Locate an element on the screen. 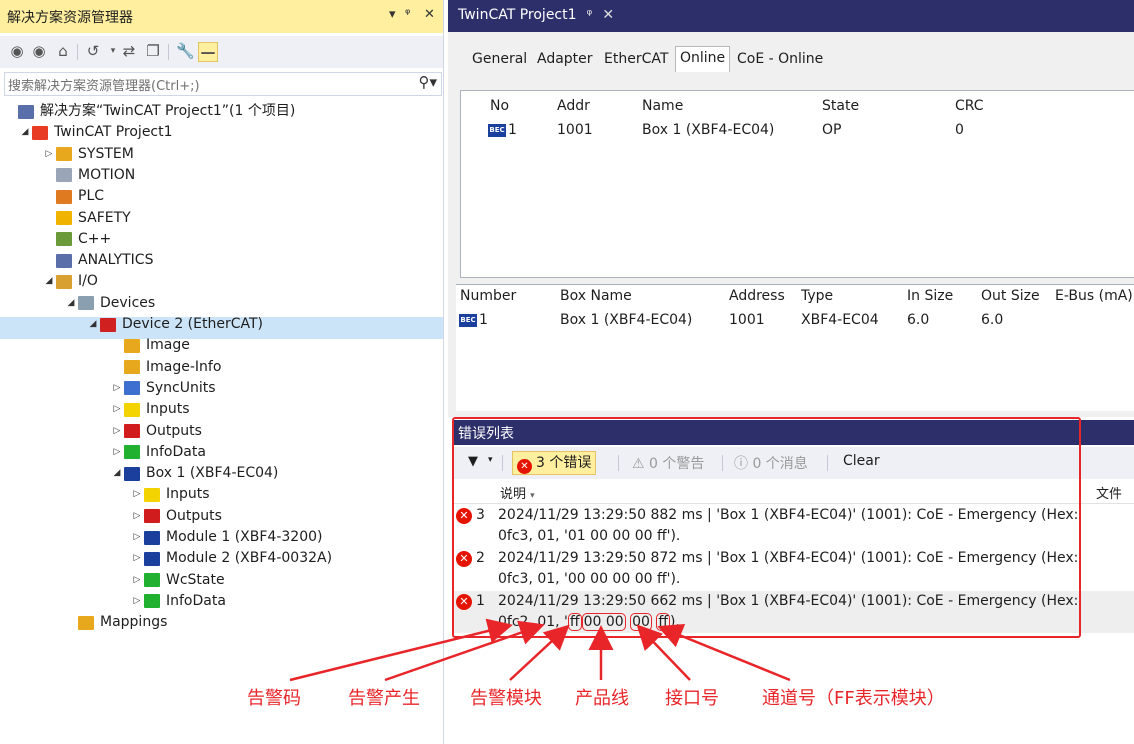 The width and height of the screenshot is (1134, 744). annotation-channel-number: 通道号（FF表示模块） is located at coordinates (853, 698).